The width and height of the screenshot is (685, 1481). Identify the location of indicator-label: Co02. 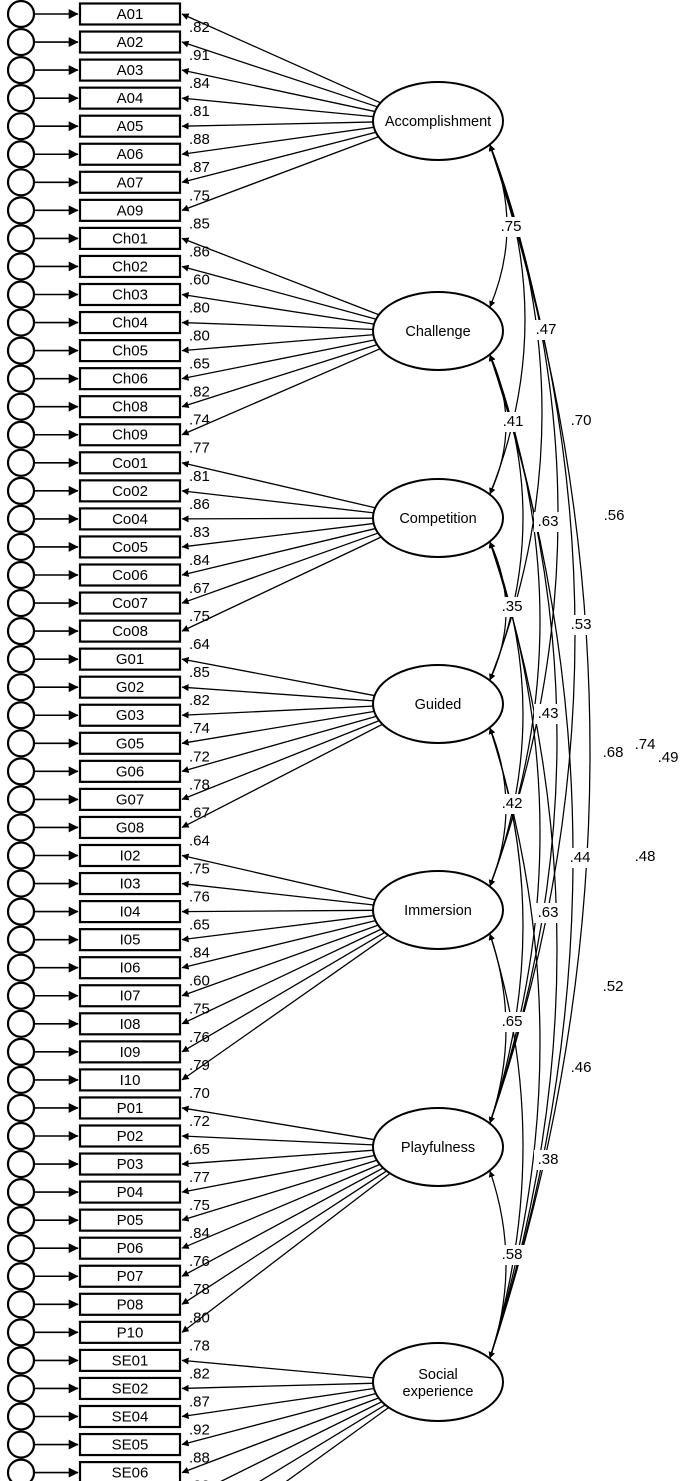
(130, 491).